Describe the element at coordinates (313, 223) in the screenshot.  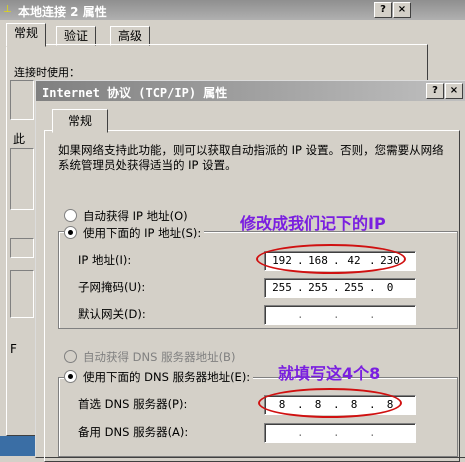
I see `ip-annotation: 修改成我们记下的IP` at that location.